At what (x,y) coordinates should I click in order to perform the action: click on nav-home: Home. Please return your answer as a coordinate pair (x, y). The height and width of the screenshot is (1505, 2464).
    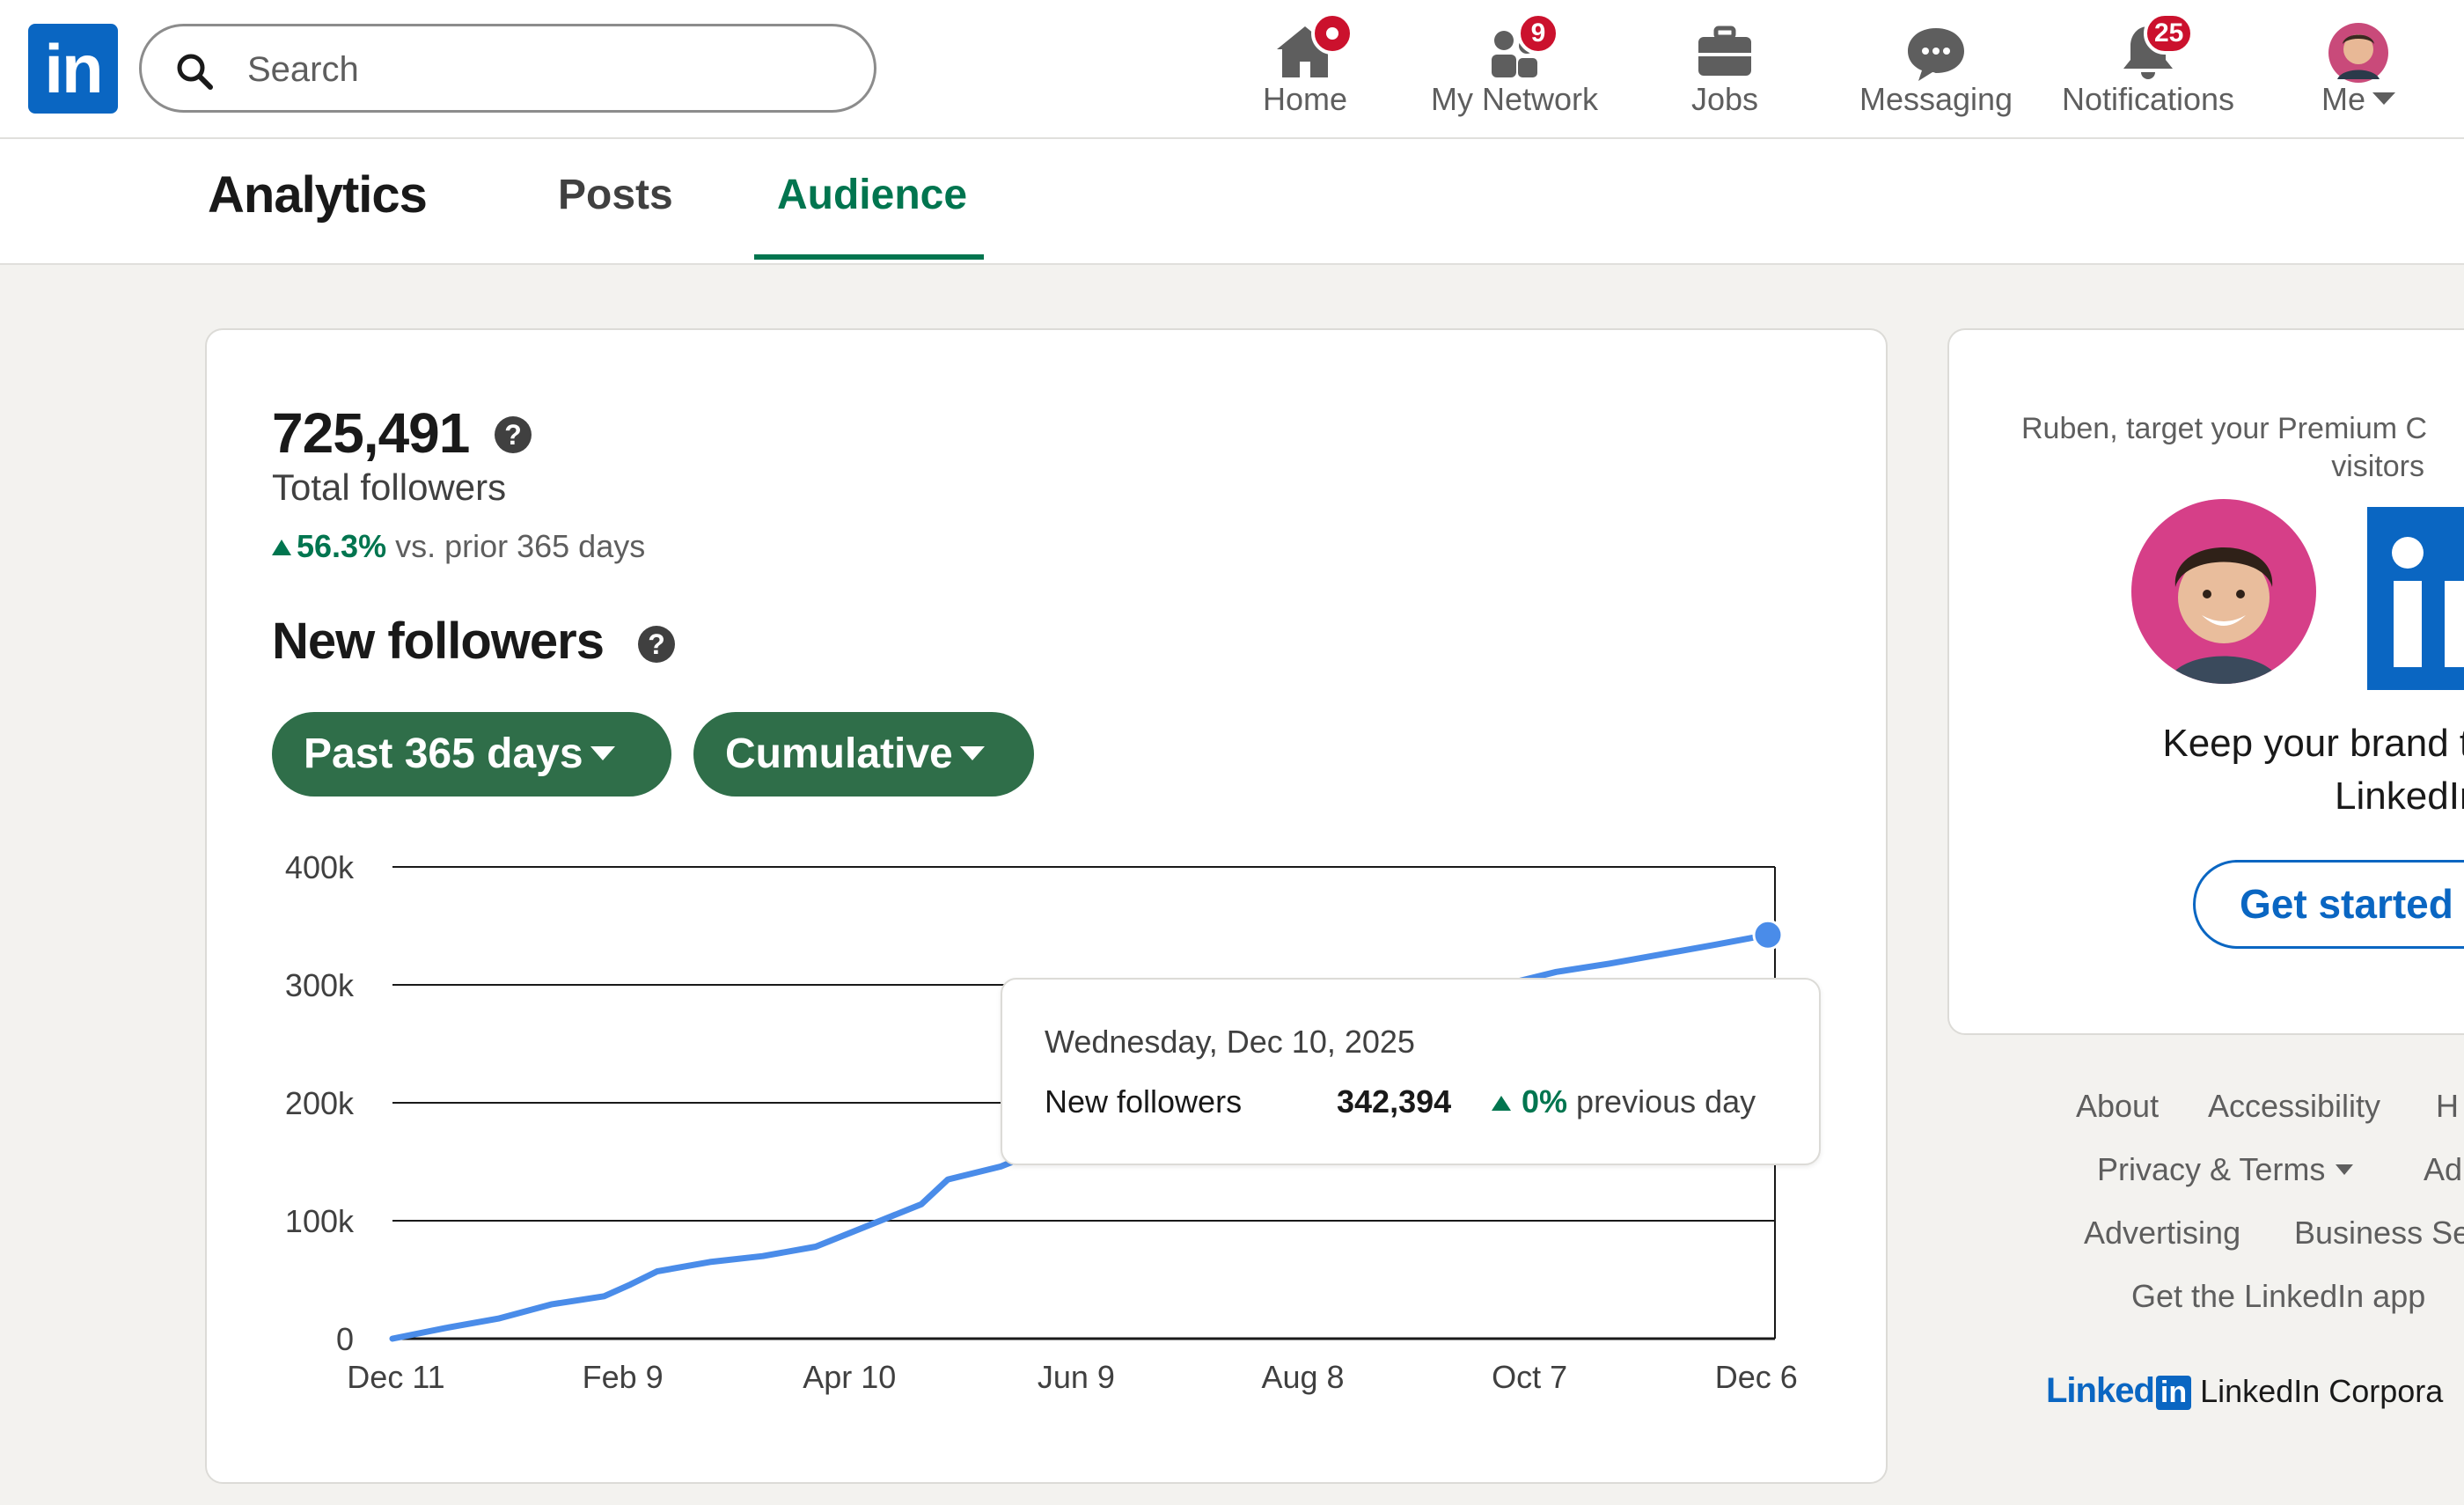
    Looking at the image, I should click on (1305, 69).